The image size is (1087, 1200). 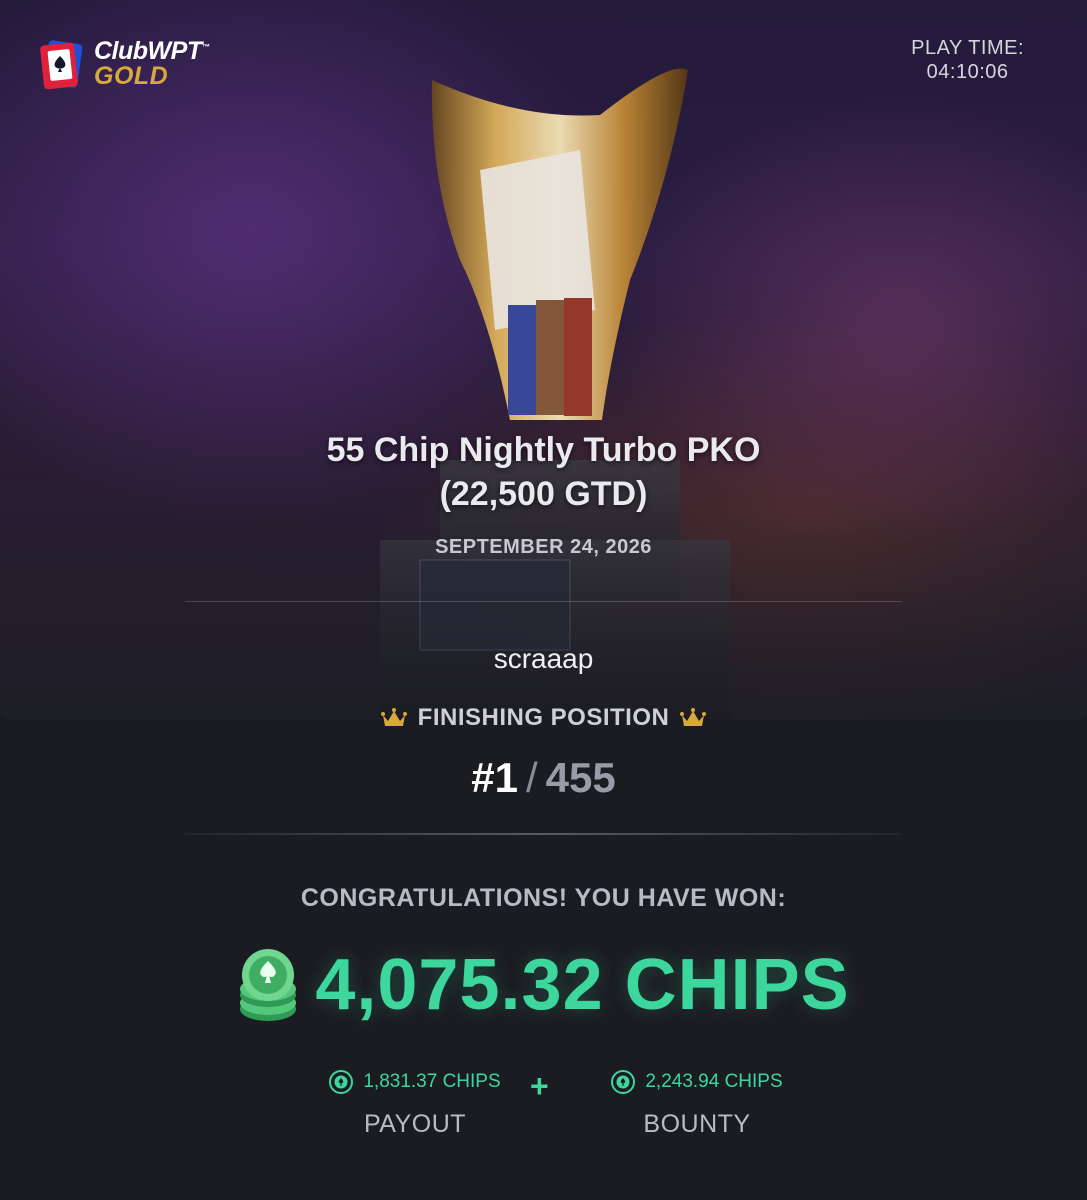 What do you see at coordinates (131, 76) in the screenshot?
I see `brand-tier: GOLD` at bounding box center [131, 76].